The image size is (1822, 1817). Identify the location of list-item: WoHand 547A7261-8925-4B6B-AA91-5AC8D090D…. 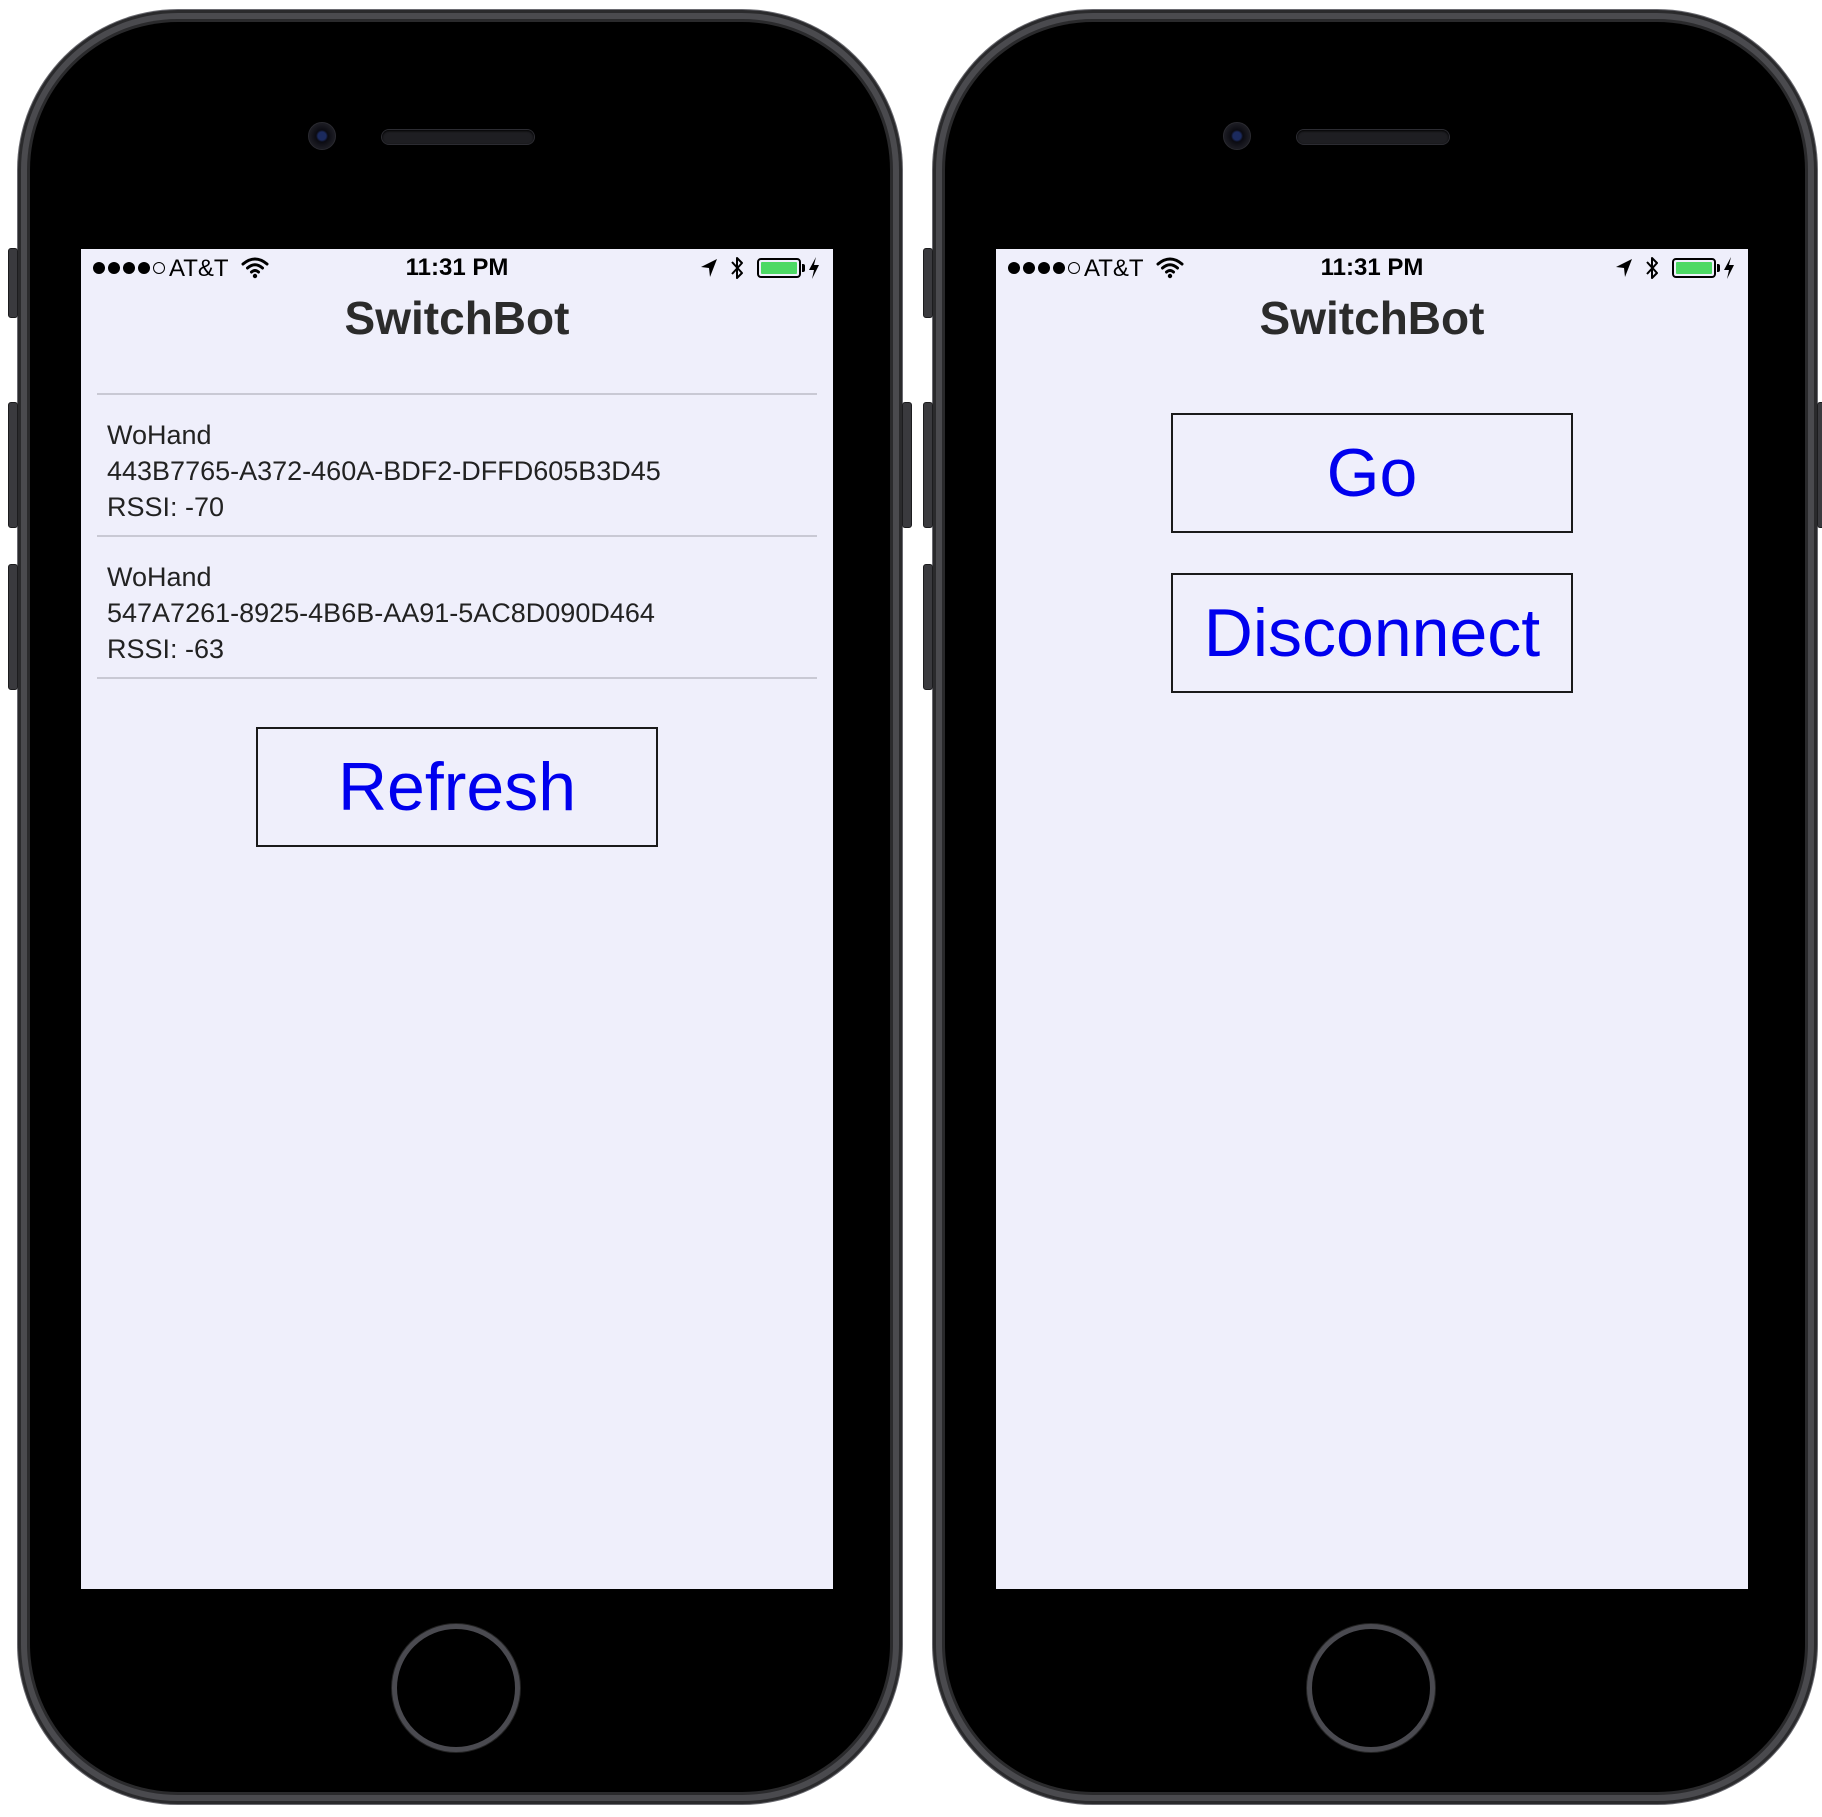
(457, 608).